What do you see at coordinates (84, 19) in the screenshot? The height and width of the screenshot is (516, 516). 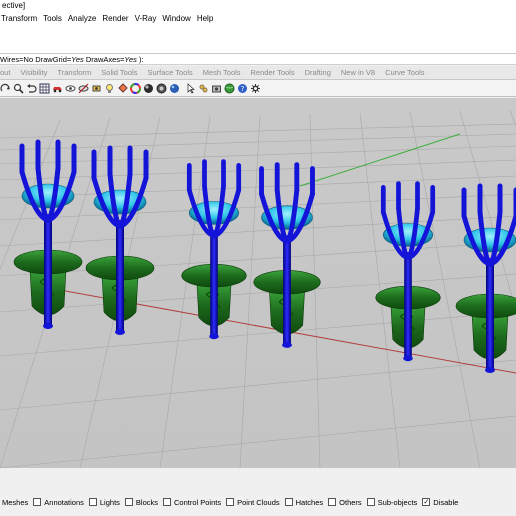 I see `menu-analyze: Analyze` at bounding box center [84, 19].